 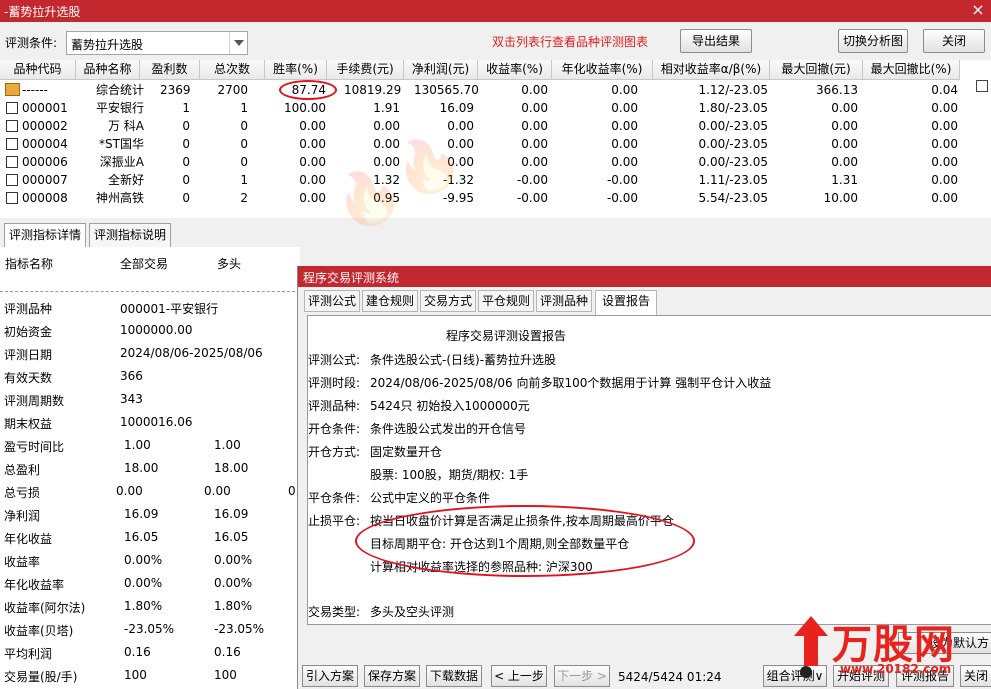 I want to click on tab-report: 设置报告, so click(x=626, y=302).